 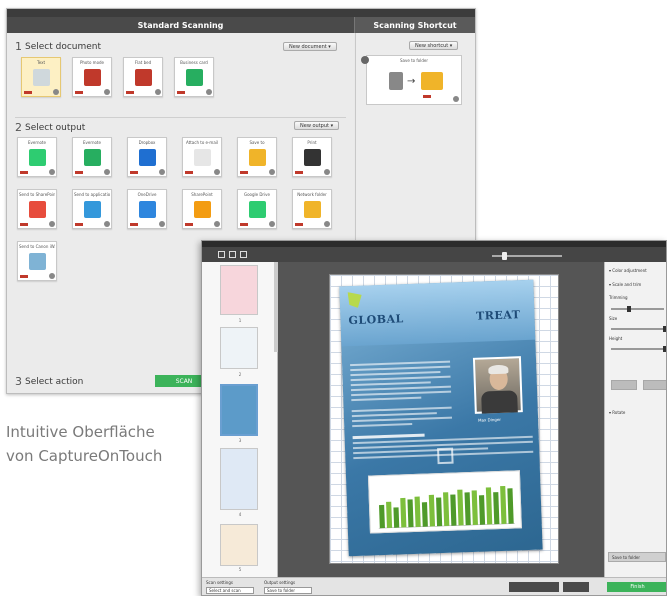 What do you see at coordinates (317, 125) in the screenshot?
I see `new-output-button: New output ▾` at bounding box center [317, 125].